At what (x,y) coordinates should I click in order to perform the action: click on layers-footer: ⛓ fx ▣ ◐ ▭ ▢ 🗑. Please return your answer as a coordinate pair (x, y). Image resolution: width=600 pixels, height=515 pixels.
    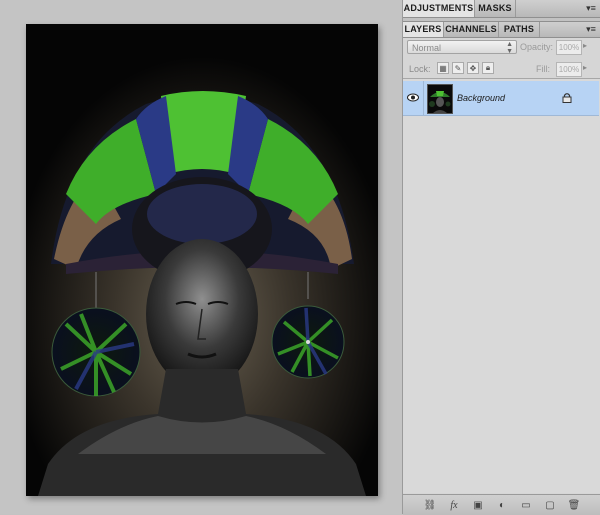
    Looking at the image, I should click on (501, 504).